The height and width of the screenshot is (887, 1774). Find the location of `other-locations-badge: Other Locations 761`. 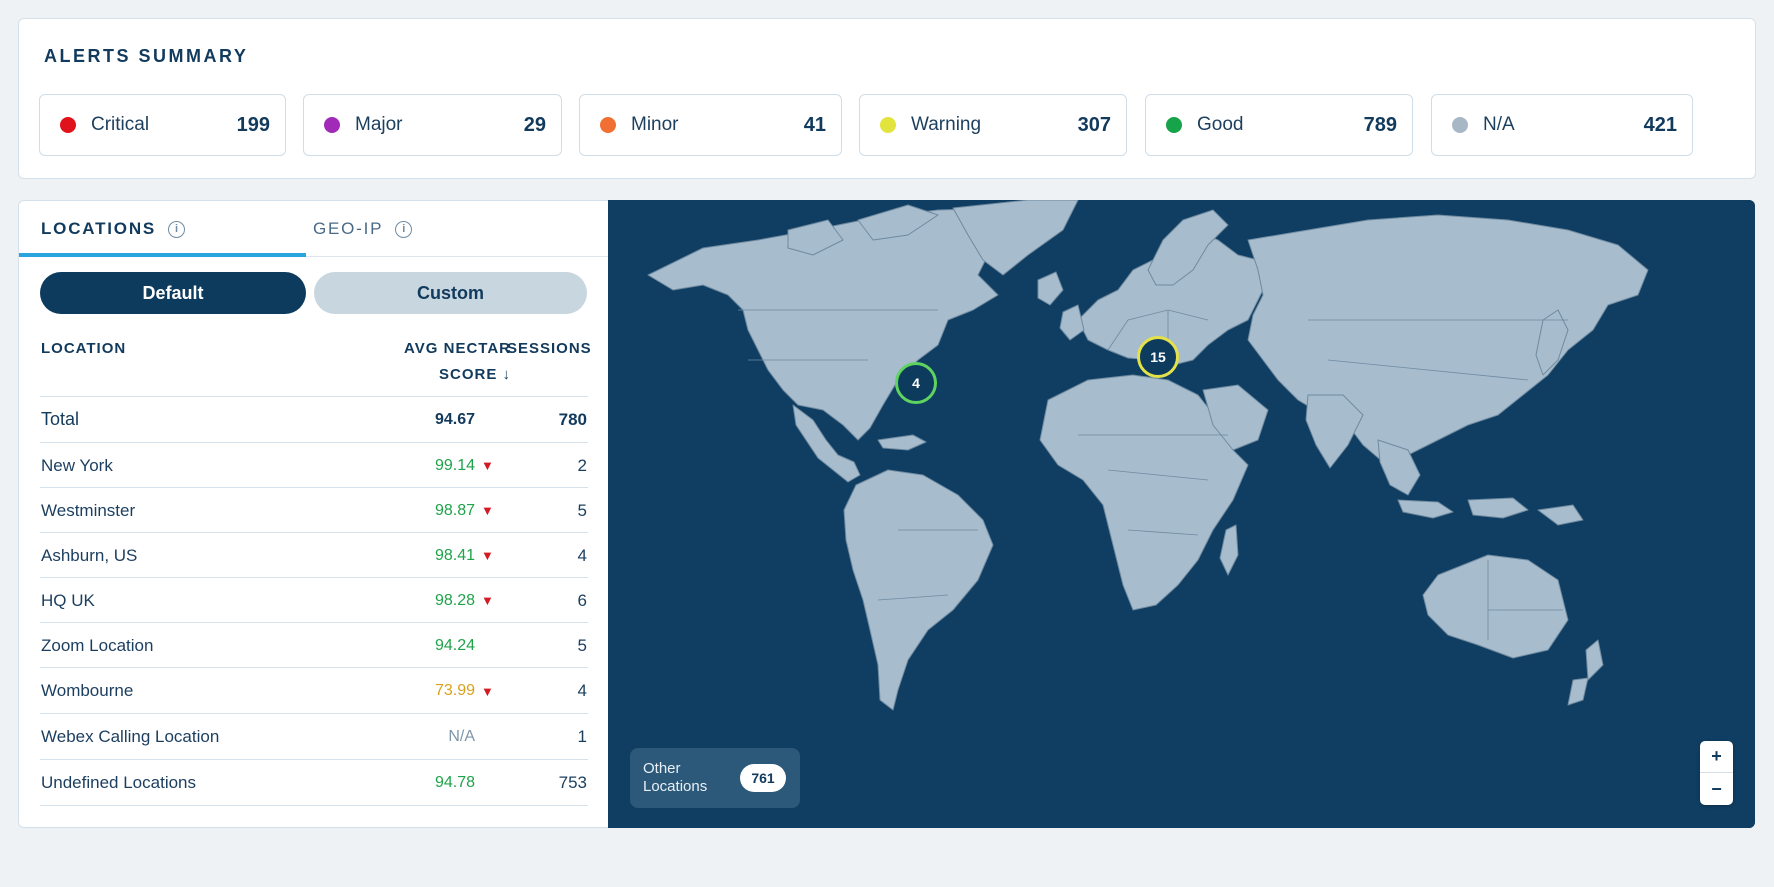

other-locations-badge: Other Locations 761 is located at coordinates (715, 778).